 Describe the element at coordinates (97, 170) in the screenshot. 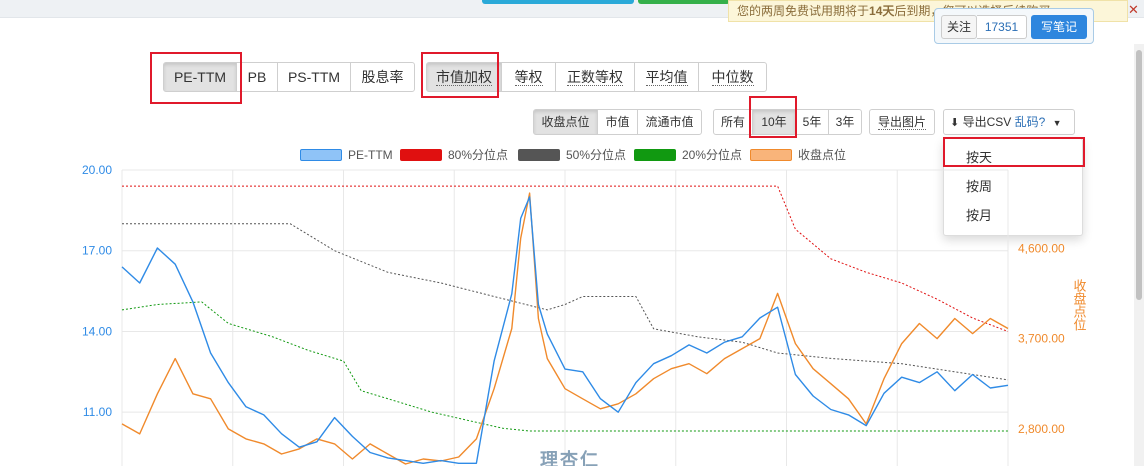

I see `y-left-tick-label: 20.00` at that location.